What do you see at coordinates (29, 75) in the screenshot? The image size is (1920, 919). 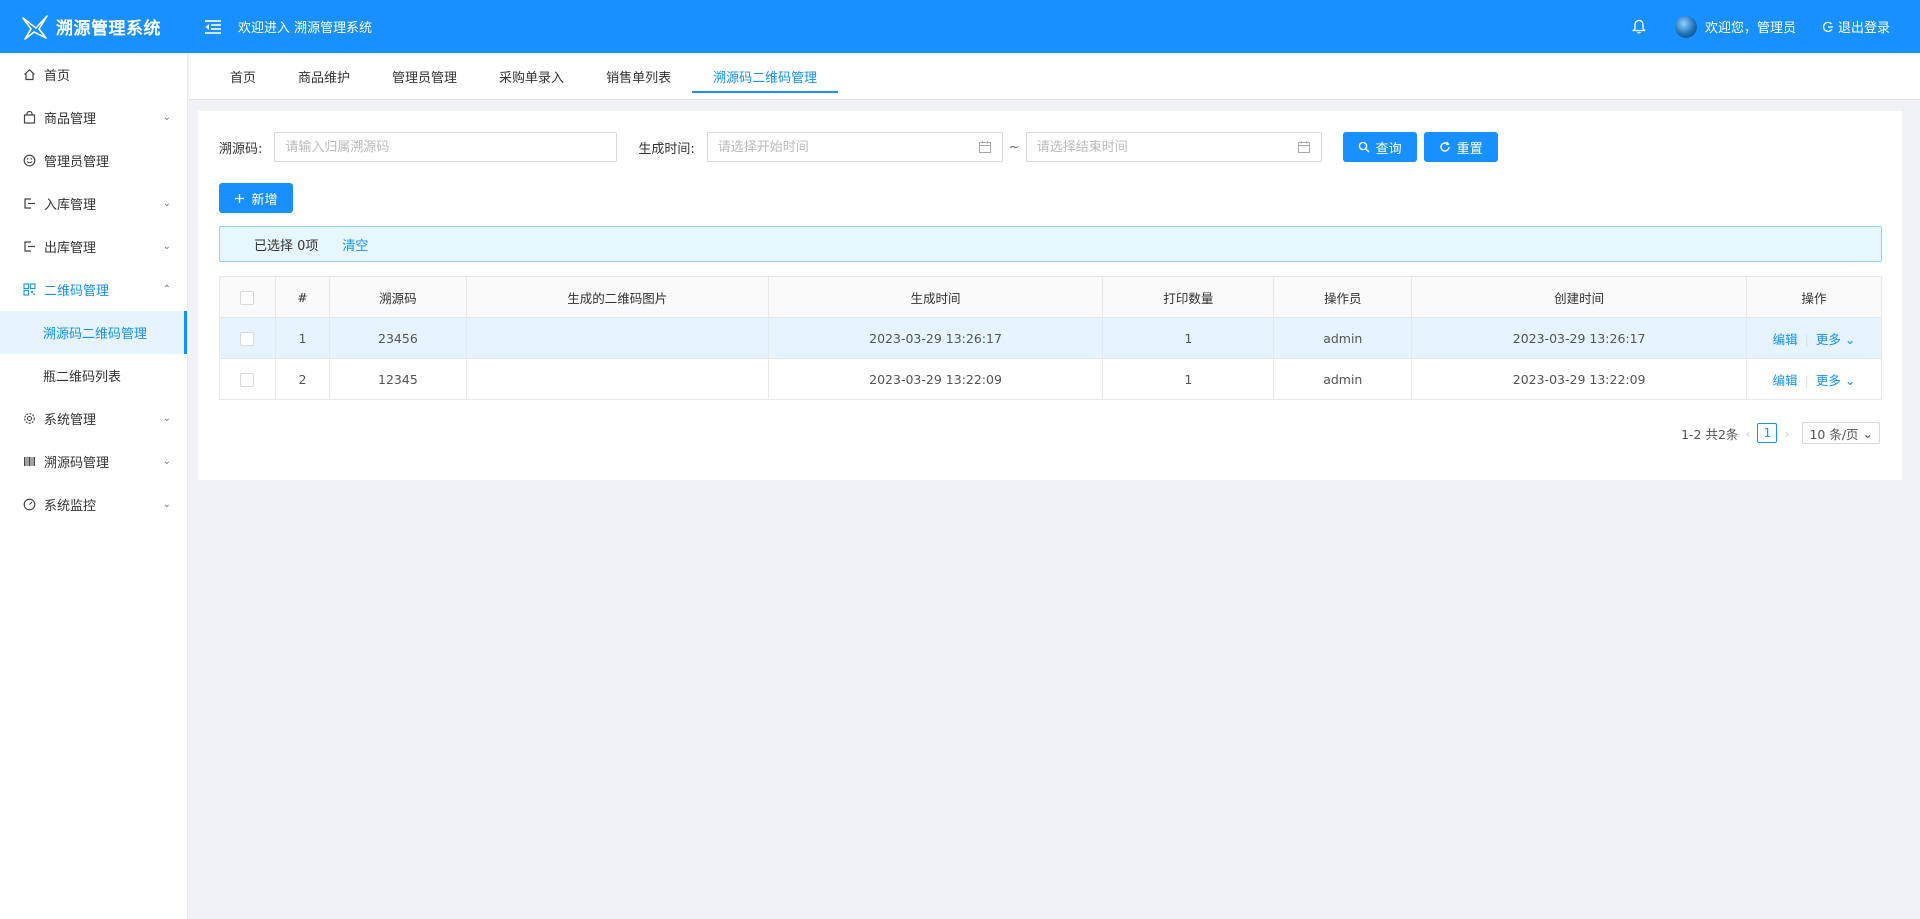 I see `home-icon` at bounding box center [29, 75].